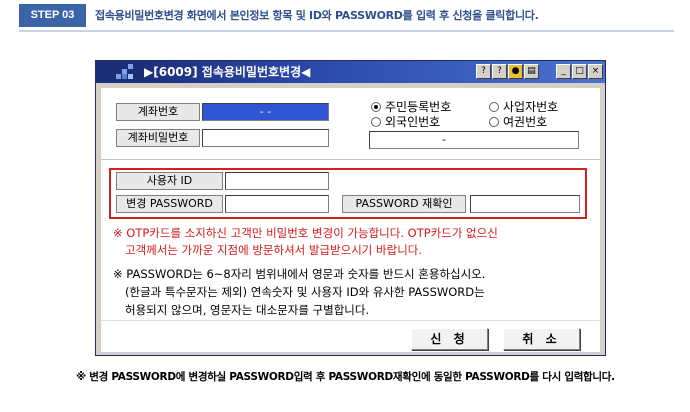 This screenshot has height=412, width=690. What do you see at coordinates (274, 250) in the screenshot?
I see `warning-line: 고객께서는 가까운 지점에 방문하셔서 발급받으시기 바랍니다.` at bounding box center [274, 250].